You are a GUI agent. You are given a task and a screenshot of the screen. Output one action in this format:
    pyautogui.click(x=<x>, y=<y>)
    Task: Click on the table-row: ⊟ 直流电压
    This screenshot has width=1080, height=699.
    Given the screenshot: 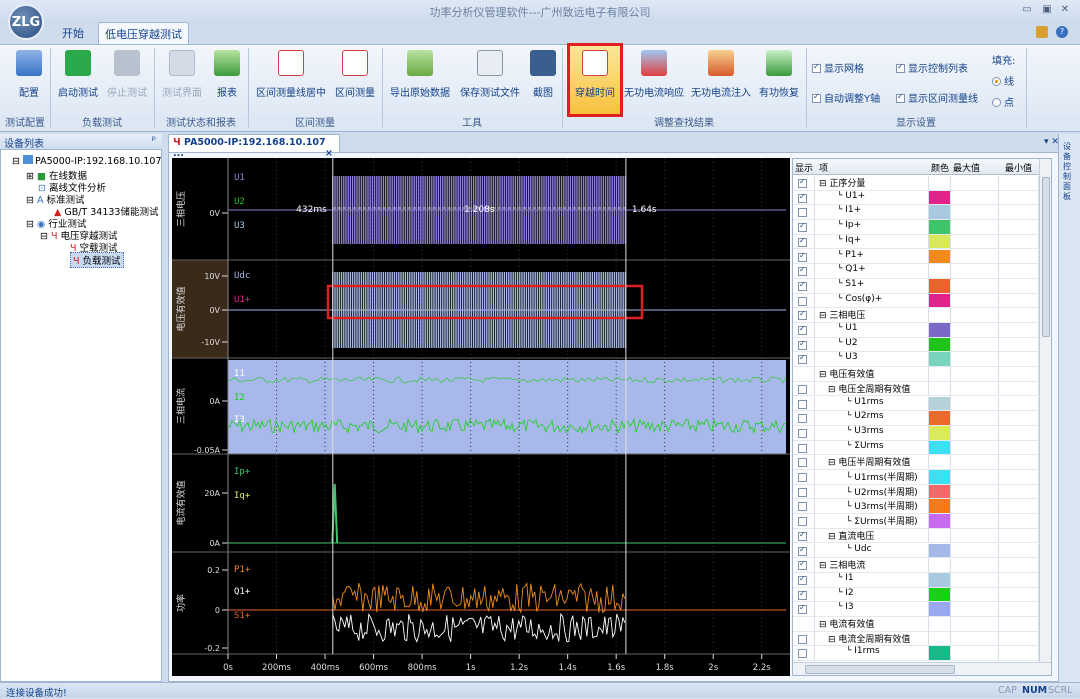 What is the action you would take?
    pyautogui.click(x=916, y=536)
    